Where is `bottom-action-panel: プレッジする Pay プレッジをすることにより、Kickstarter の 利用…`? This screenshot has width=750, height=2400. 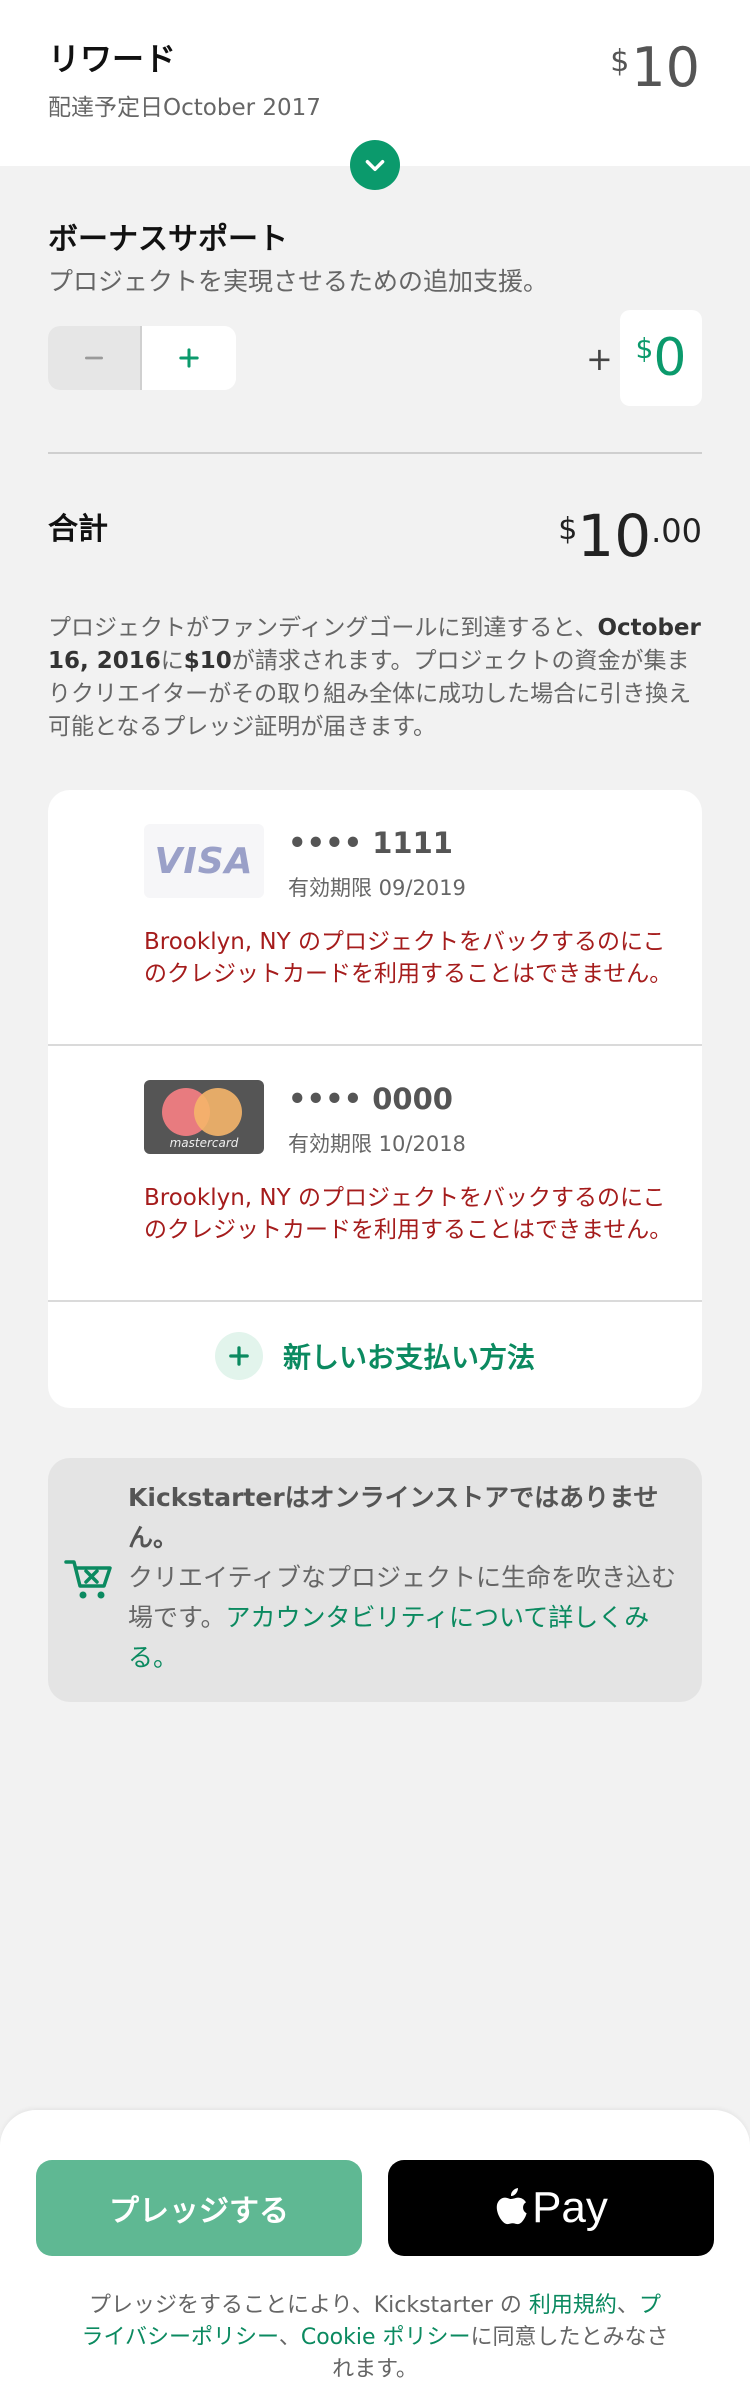
bottom-action-panel: プレッジする Pay プレッジをすることにより、Kickstarter の 利用… is located at coordinates (375, 2255).